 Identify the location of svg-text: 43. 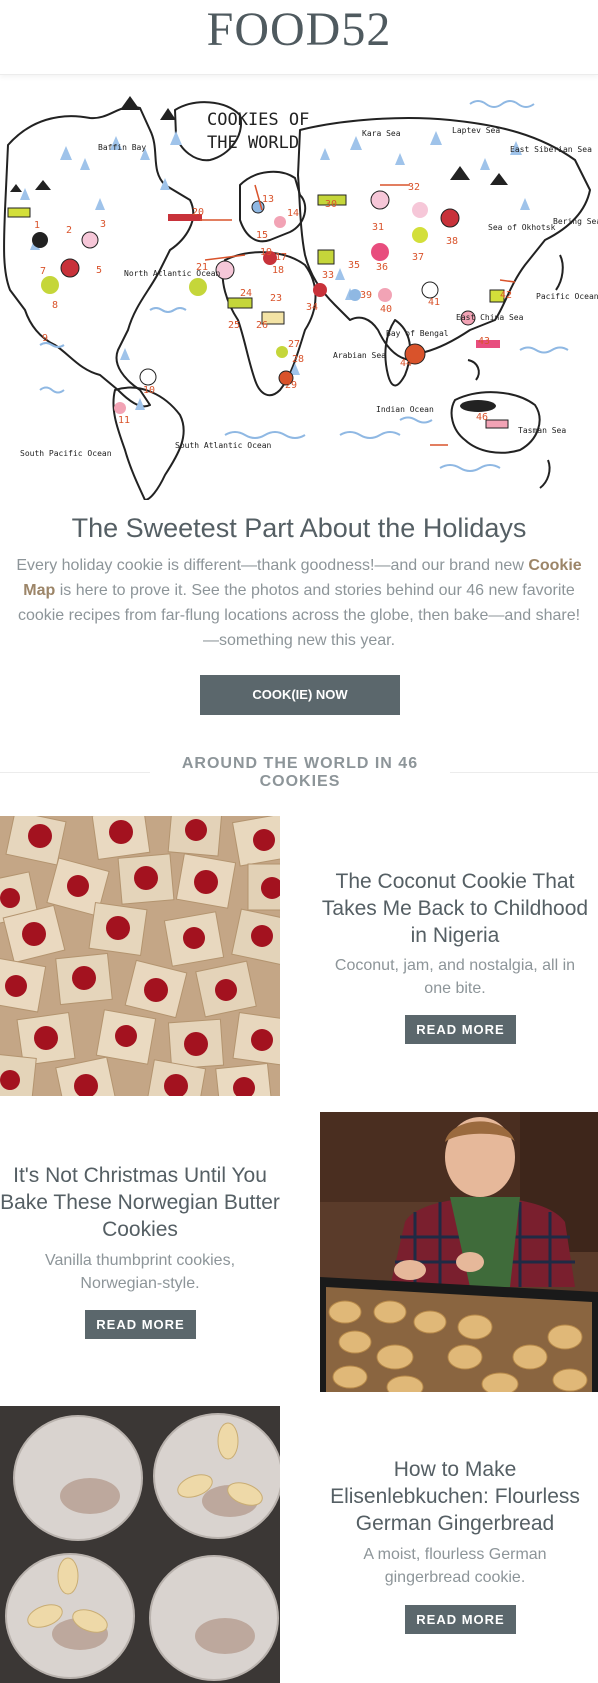
(484, 341).